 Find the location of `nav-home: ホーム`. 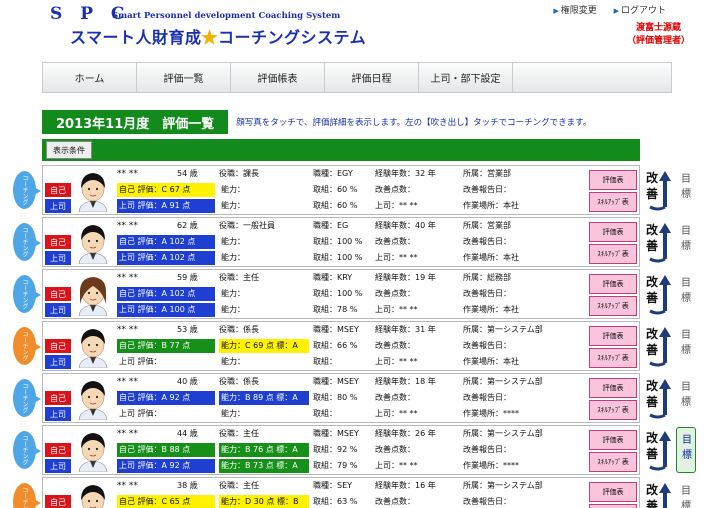

nav-home: ホーム is located at coordinates (90, 77).